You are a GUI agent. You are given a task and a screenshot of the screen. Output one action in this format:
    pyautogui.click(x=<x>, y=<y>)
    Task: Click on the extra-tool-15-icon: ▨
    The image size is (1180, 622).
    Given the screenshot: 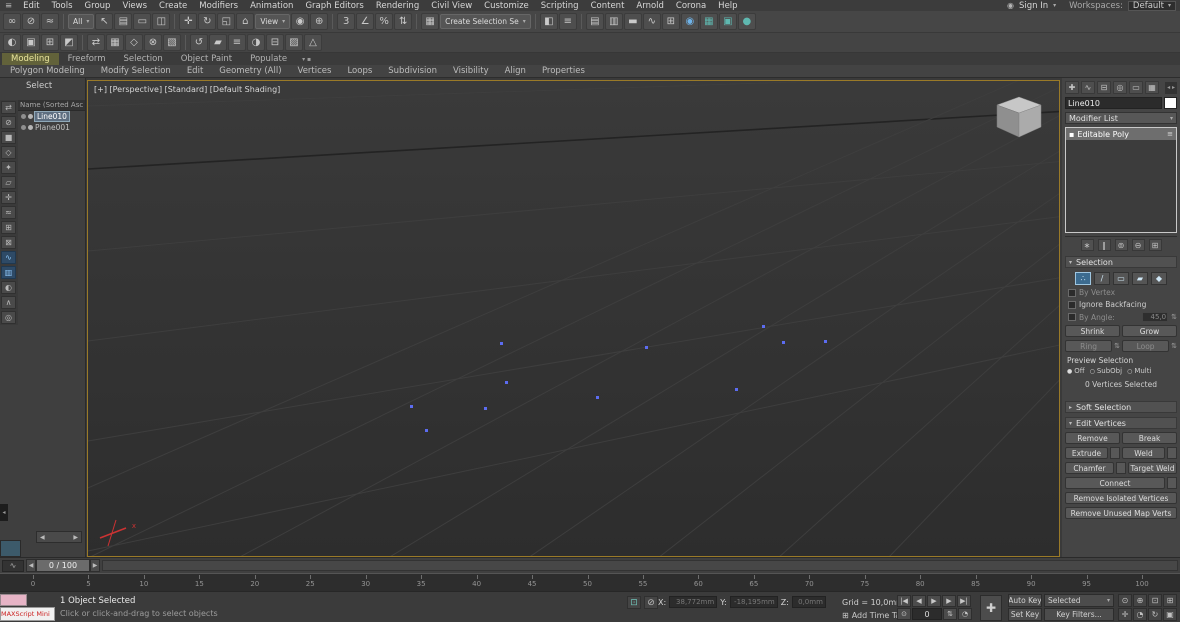 What is the action you would take?
    pyautogui.click(x=294, y=42)
    